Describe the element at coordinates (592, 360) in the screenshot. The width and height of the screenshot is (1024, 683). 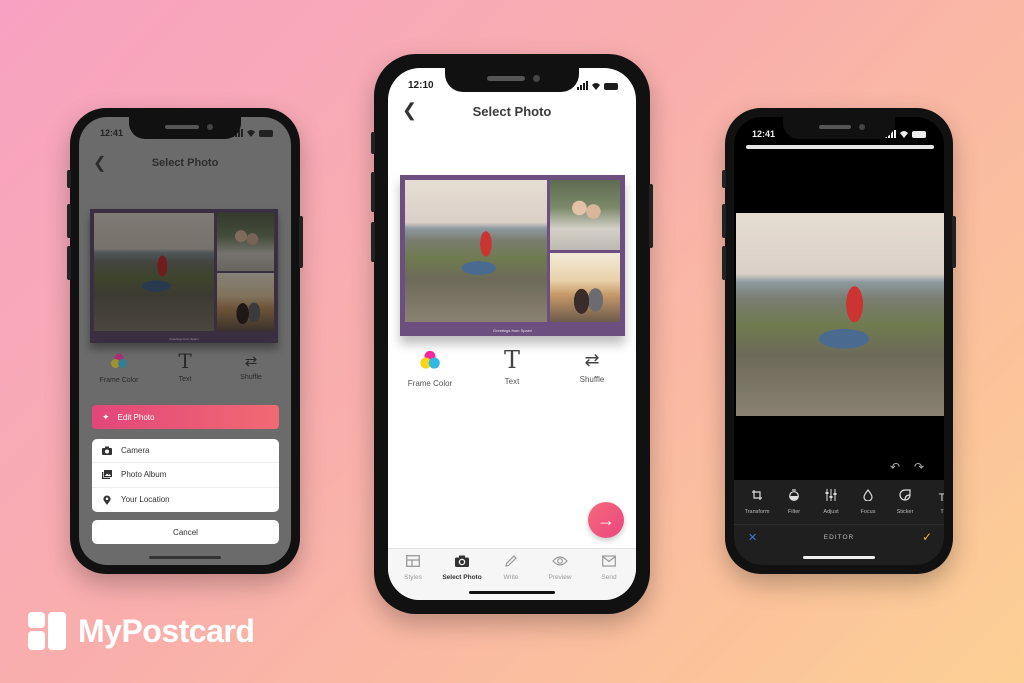
I see `shuffle-icon: ⇄` at that location.